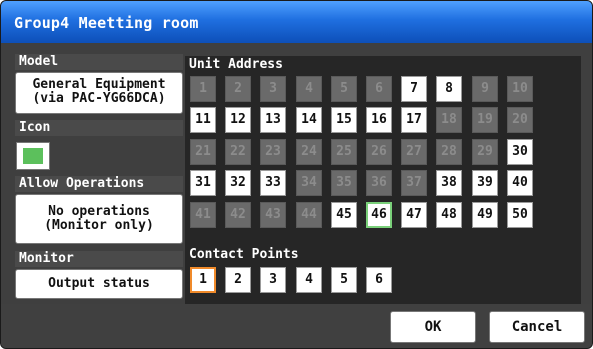 The width and height of the screenshot is (593, 349). I want to click on unit-address-cell-19: 19, so click(485, 120).